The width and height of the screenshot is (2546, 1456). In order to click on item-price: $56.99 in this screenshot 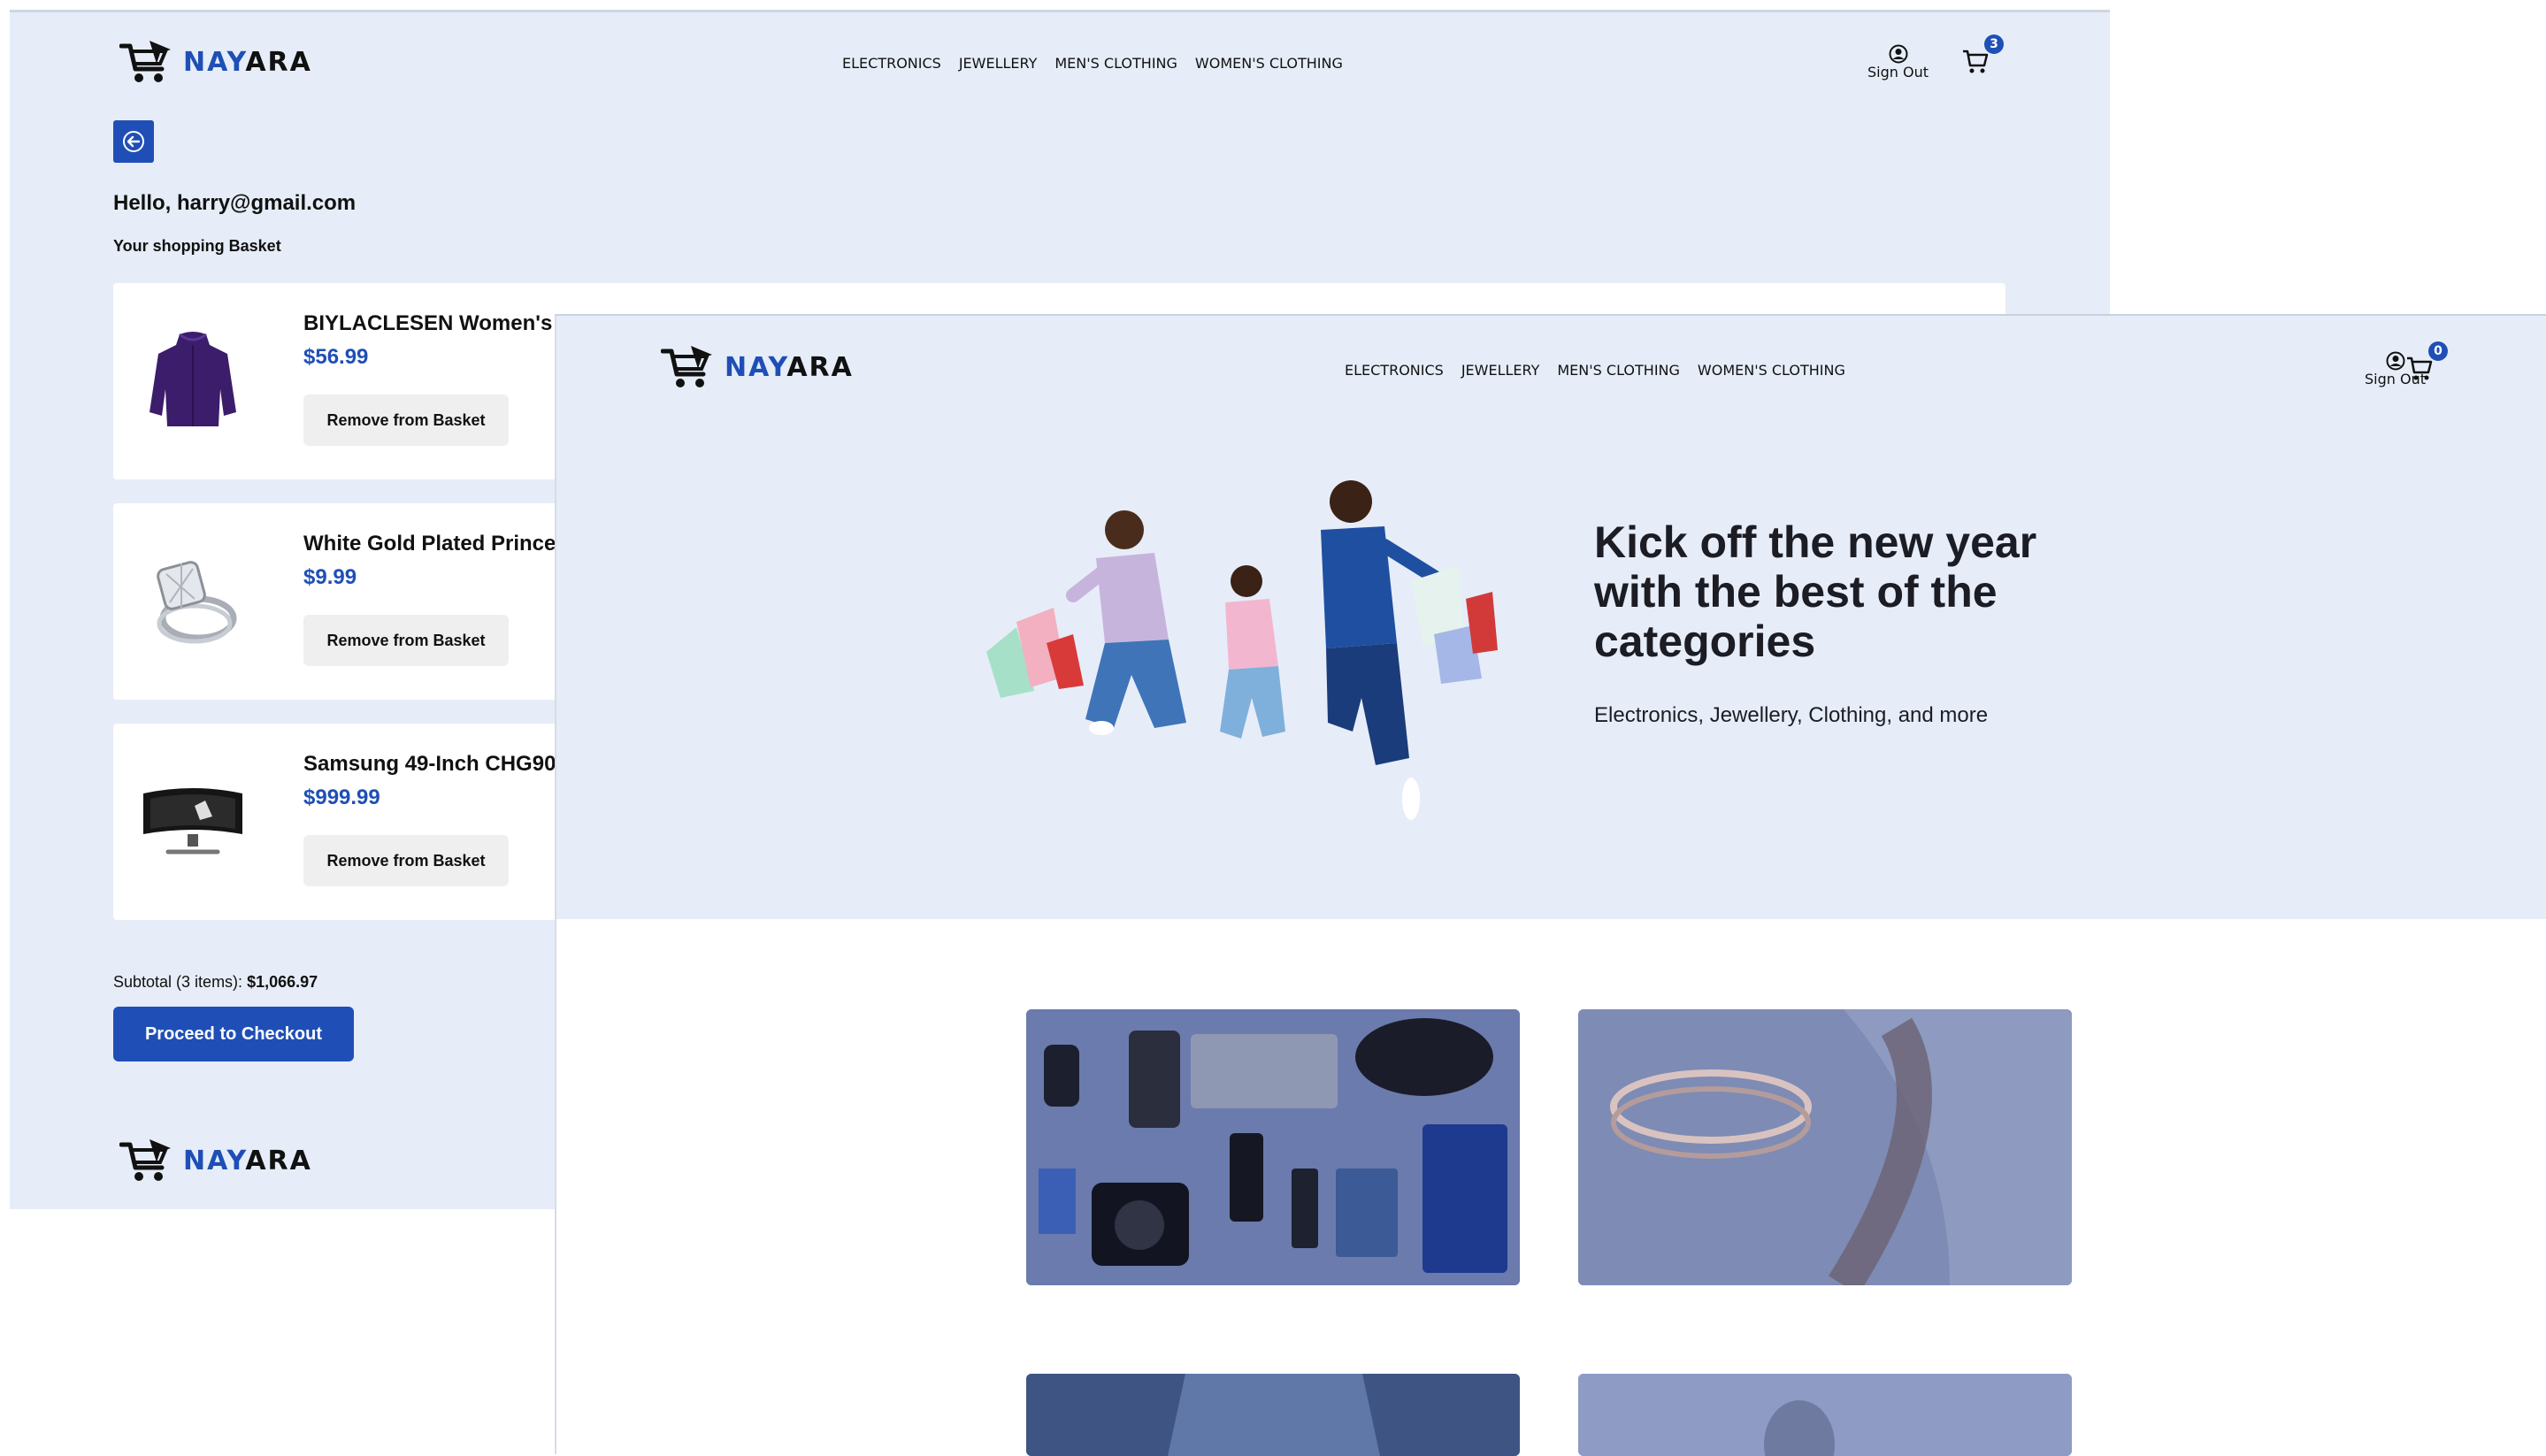, I will do `click(336, 357)`.